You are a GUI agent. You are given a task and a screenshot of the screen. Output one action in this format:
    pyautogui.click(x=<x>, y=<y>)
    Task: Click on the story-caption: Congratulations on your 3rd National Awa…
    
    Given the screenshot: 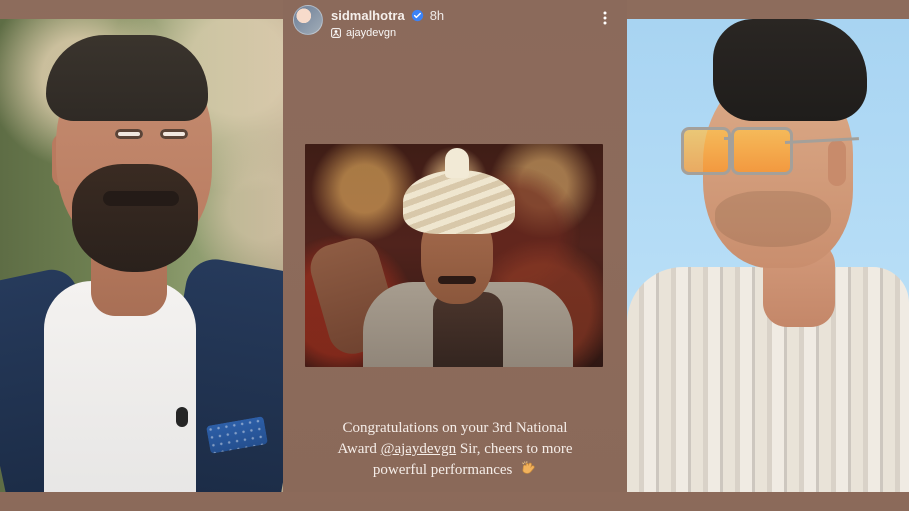 What is the action you would take?
    pyautogui.click(x=455, y=449)
    